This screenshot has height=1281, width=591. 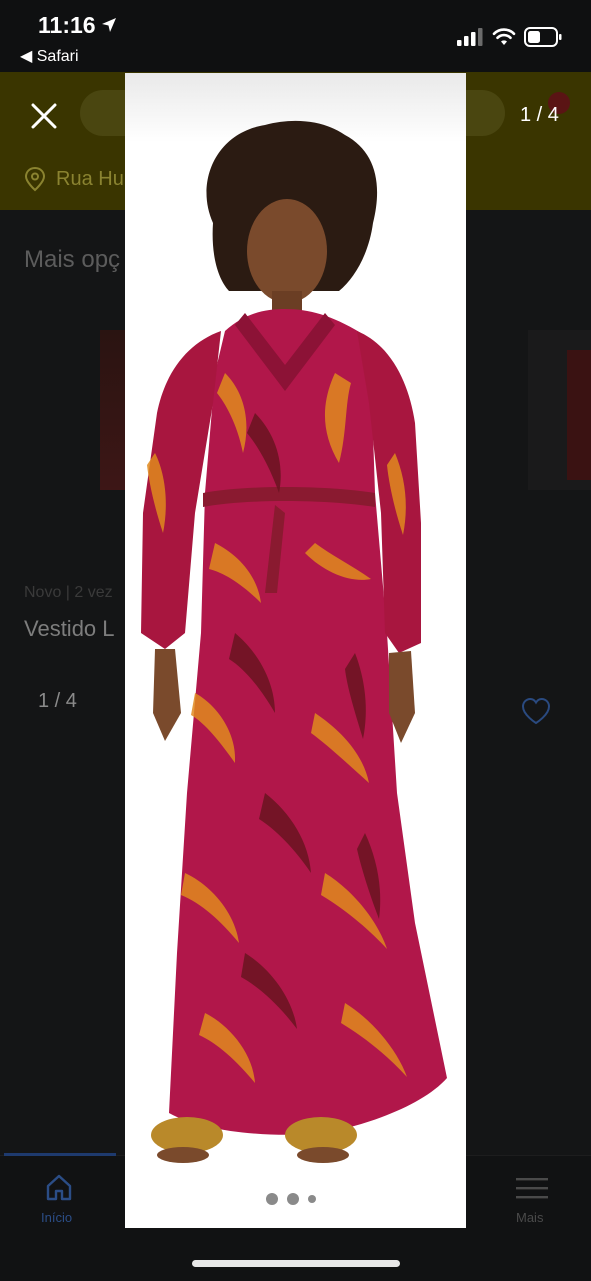 I want to click on section-title: Mais opç, so click(x=72, y=259).